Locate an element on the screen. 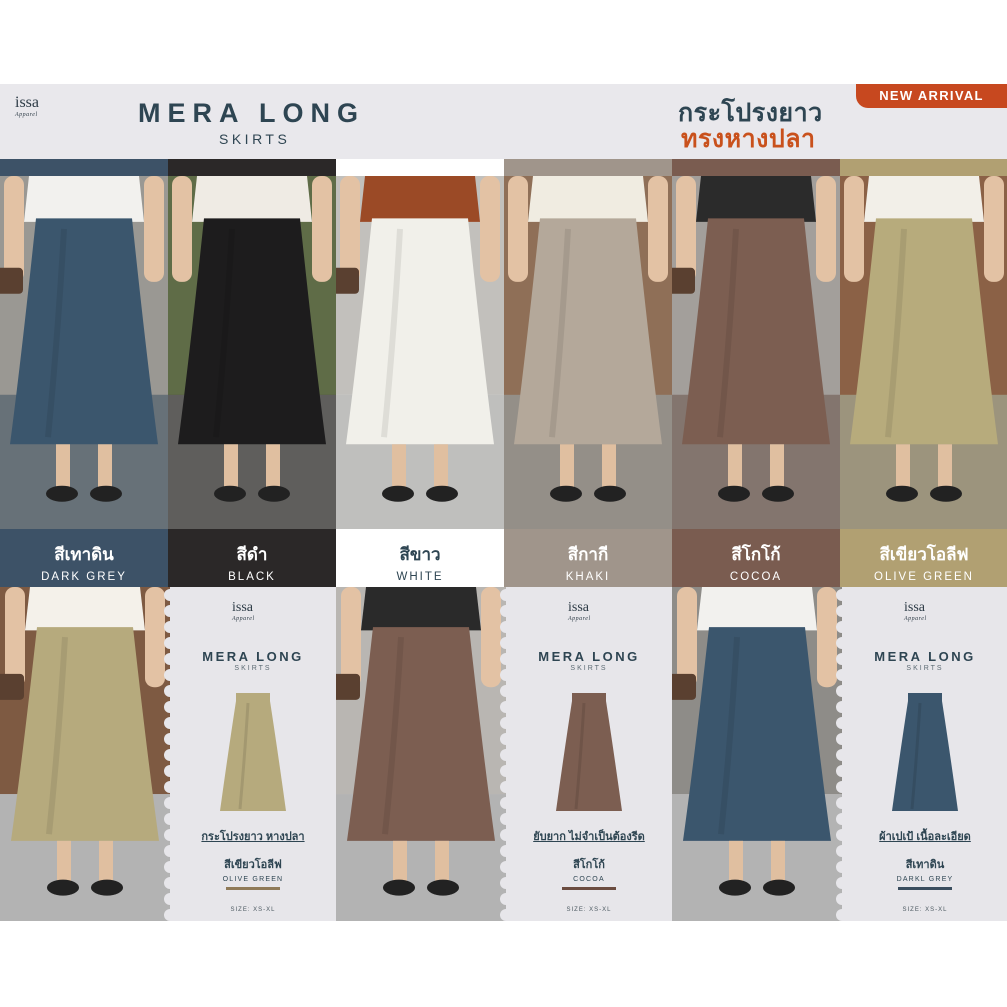 The image size is (1007, 1007). brand-tagline: Apparel is located at coordinates (26, 115).